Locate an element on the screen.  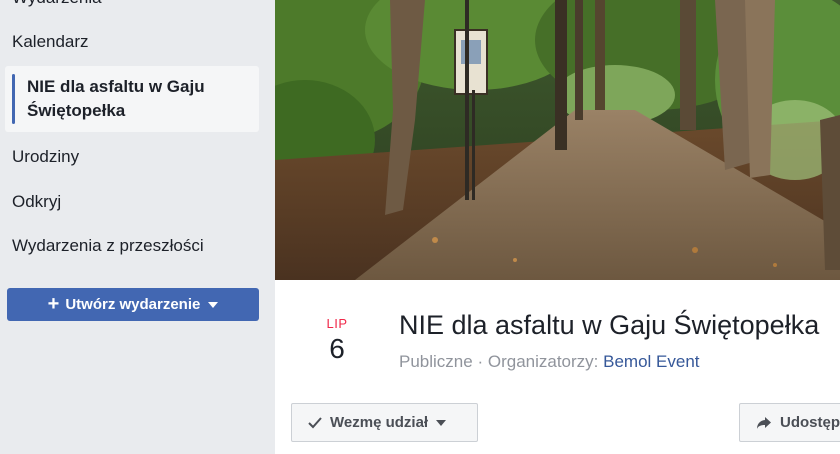
sidebar-item-kalendarz: Kalendarz is located at coordinates (50, 42).